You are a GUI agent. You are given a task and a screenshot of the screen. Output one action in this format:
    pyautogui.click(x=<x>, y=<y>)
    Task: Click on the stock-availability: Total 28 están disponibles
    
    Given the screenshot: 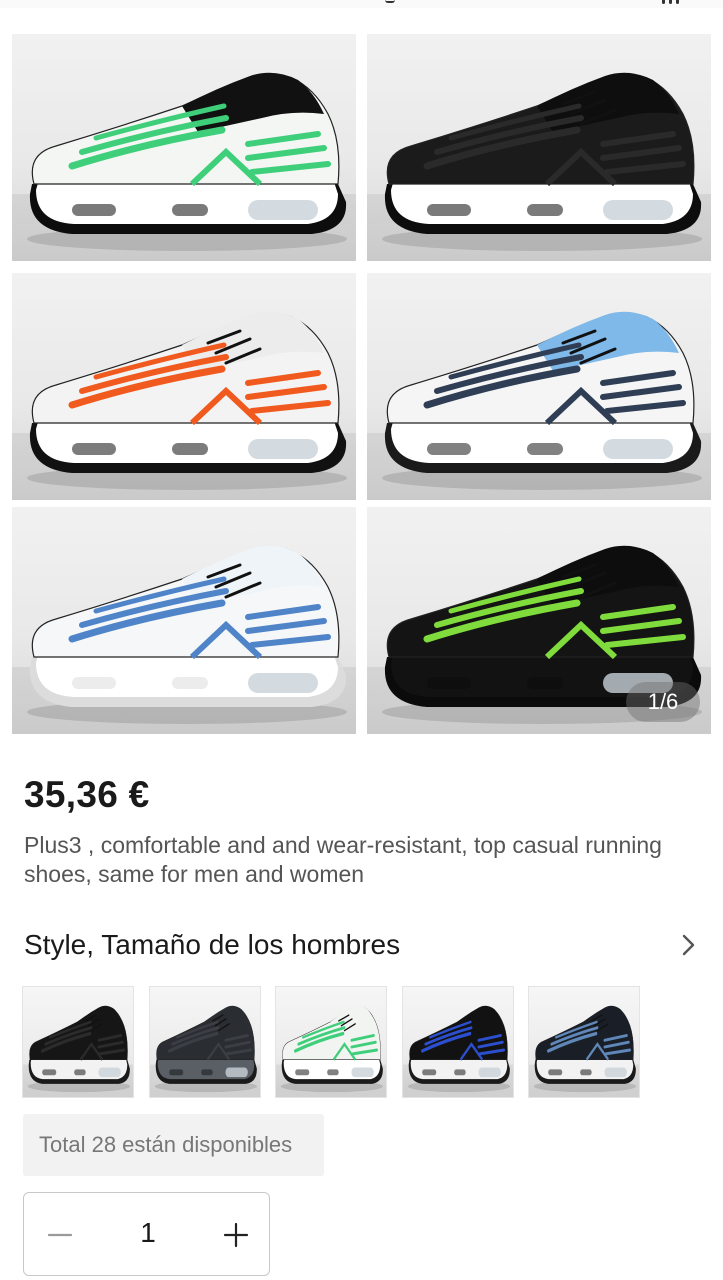 What is the action you would take?
    pyautogui.click(x=173, y=1145)
    